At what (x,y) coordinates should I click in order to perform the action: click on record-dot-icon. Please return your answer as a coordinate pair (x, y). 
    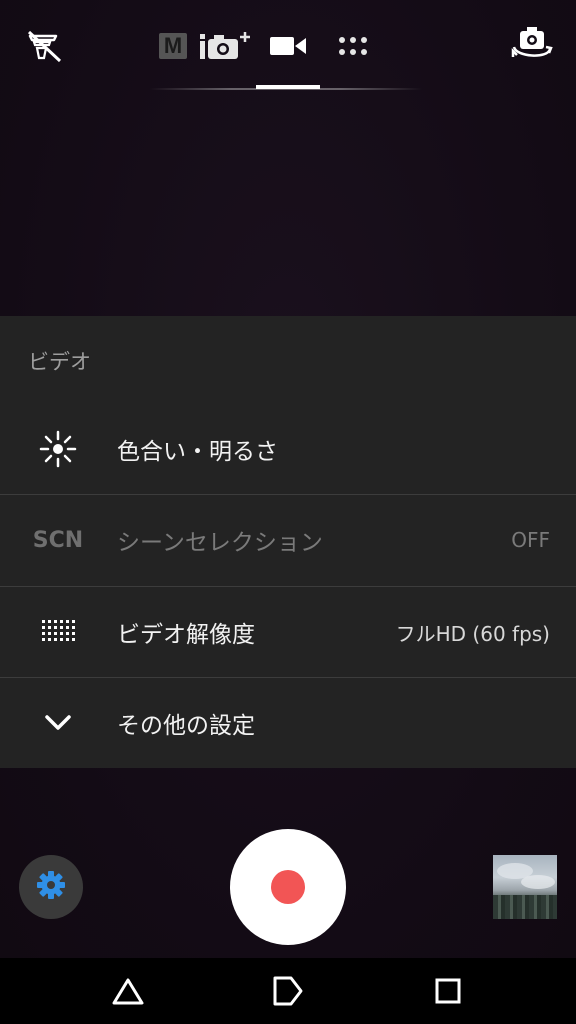
    Looking at the image, I should click on (288, 887).